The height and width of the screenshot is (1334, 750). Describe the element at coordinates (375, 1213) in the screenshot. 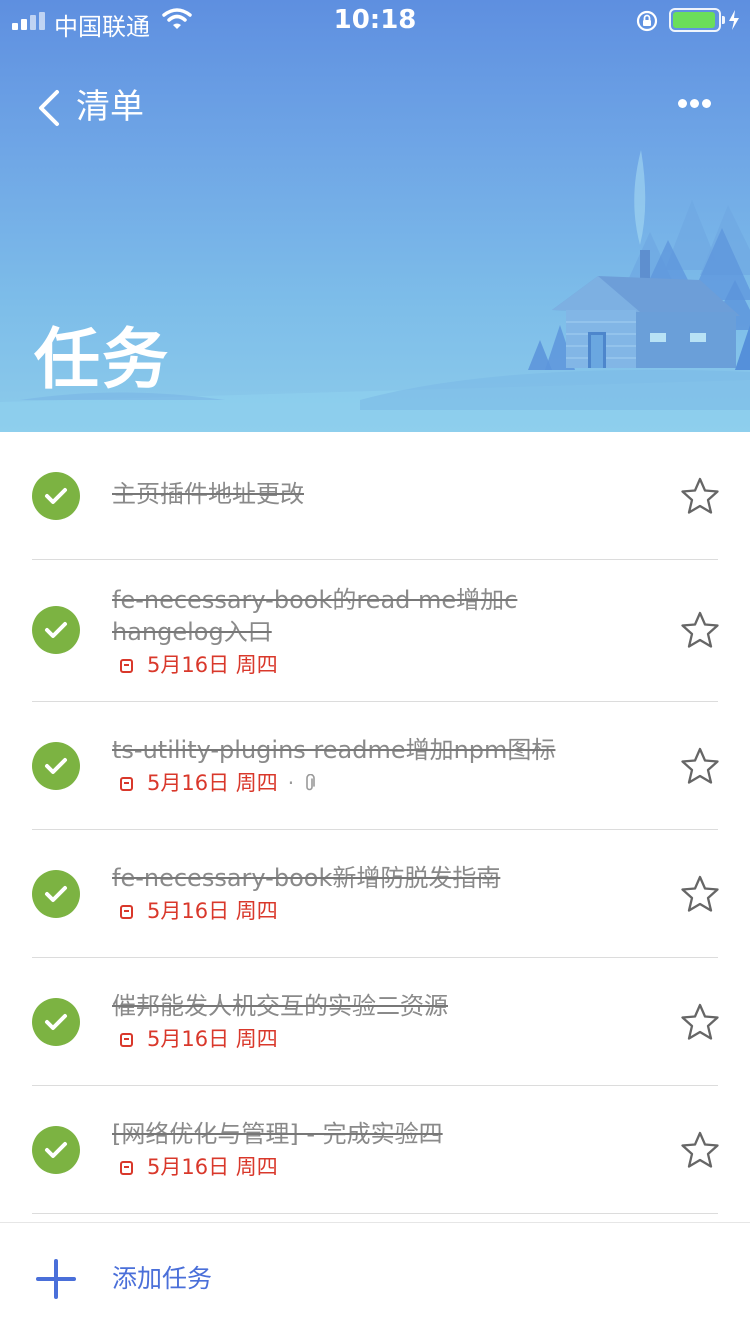

I see `divider` at that location.